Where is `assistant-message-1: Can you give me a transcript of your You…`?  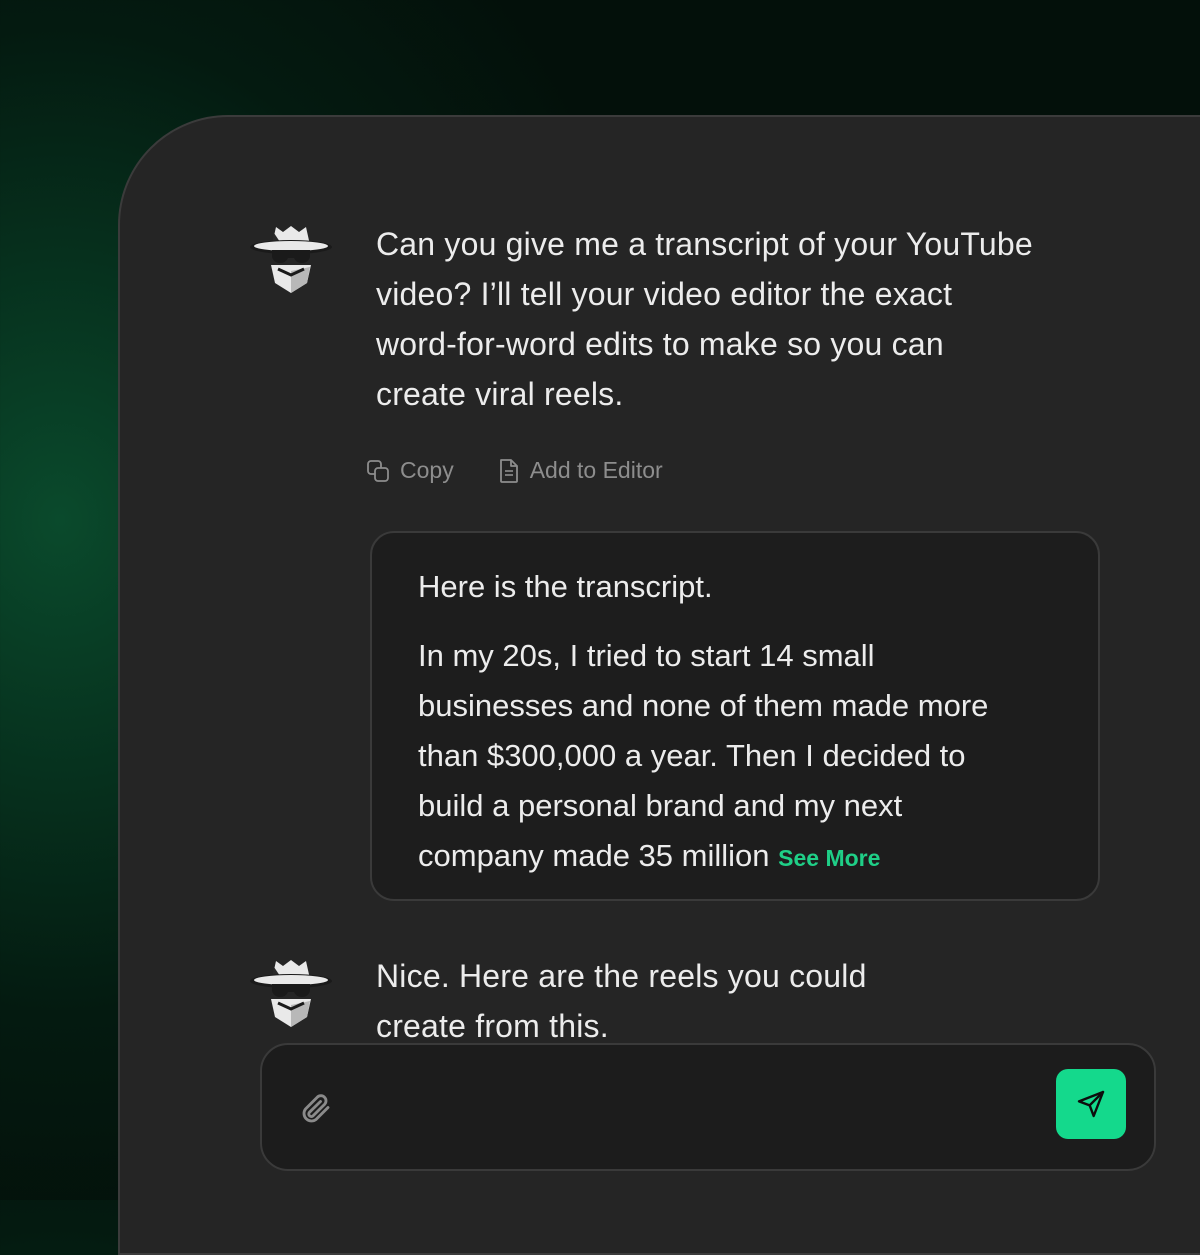 assistant-message-1: Can you give me a transcript of your You… is located at coordinates (704, 319).